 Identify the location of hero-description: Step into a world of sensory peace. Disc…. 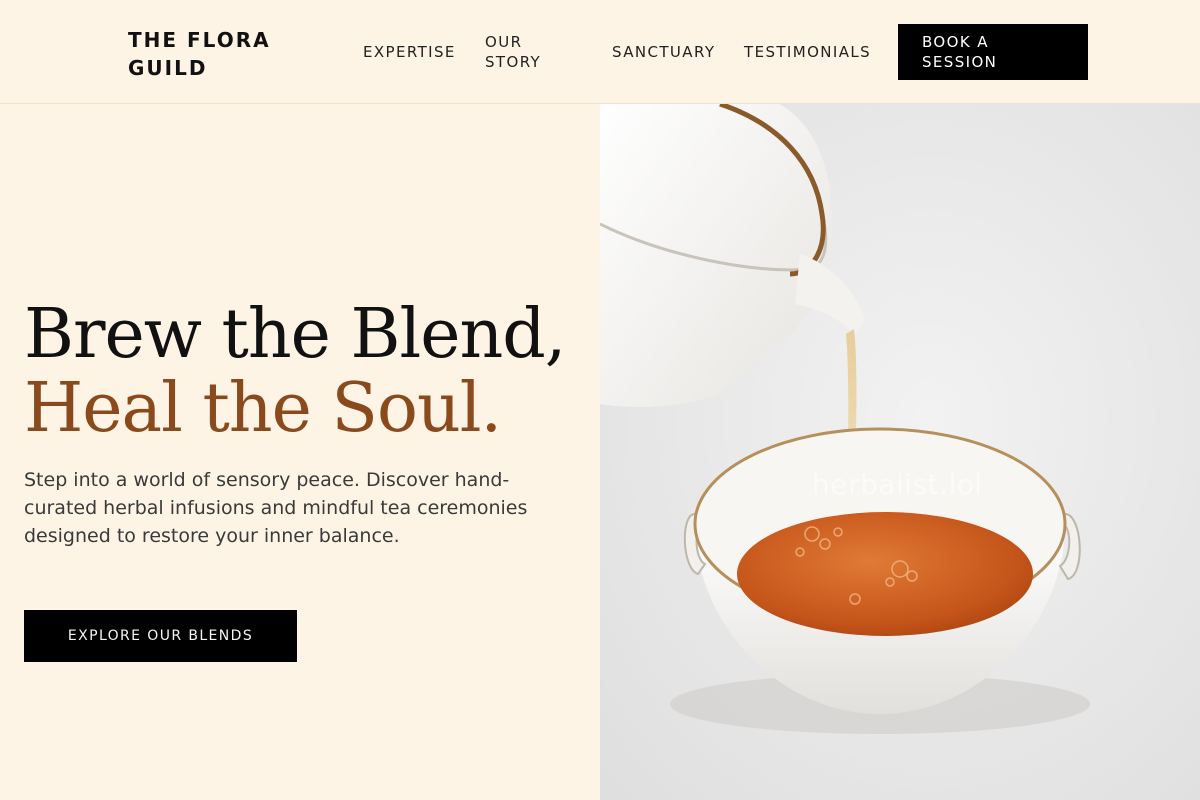
(276, 508).